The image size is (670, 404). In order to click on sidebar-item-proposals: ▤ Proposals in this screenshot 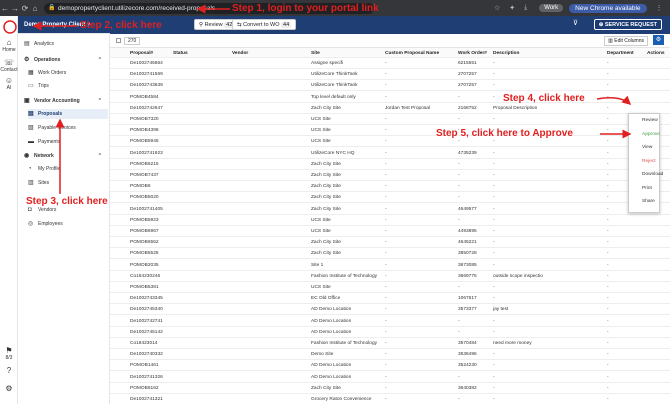, I will do `click(68, 114)`.